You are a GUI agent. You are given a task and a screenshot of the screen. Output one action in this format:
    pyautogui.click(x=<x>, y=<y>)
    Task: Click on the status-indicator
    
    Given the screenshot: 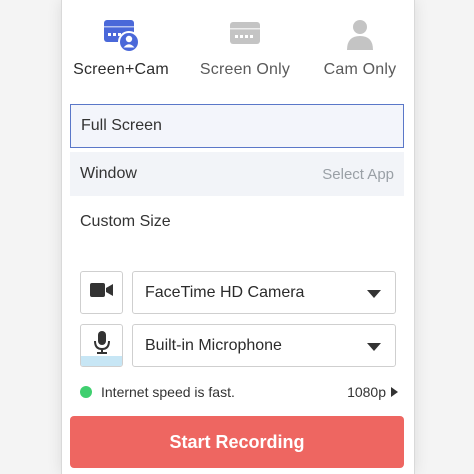 What is the action you would take?
    pyautogui.click(x=86, y=392)
    